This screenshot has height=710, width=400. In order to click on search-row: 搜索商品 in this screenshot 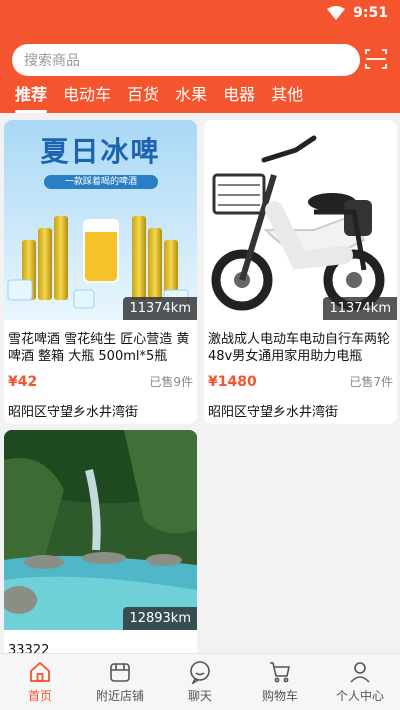, I will do `click(200, 60)`.